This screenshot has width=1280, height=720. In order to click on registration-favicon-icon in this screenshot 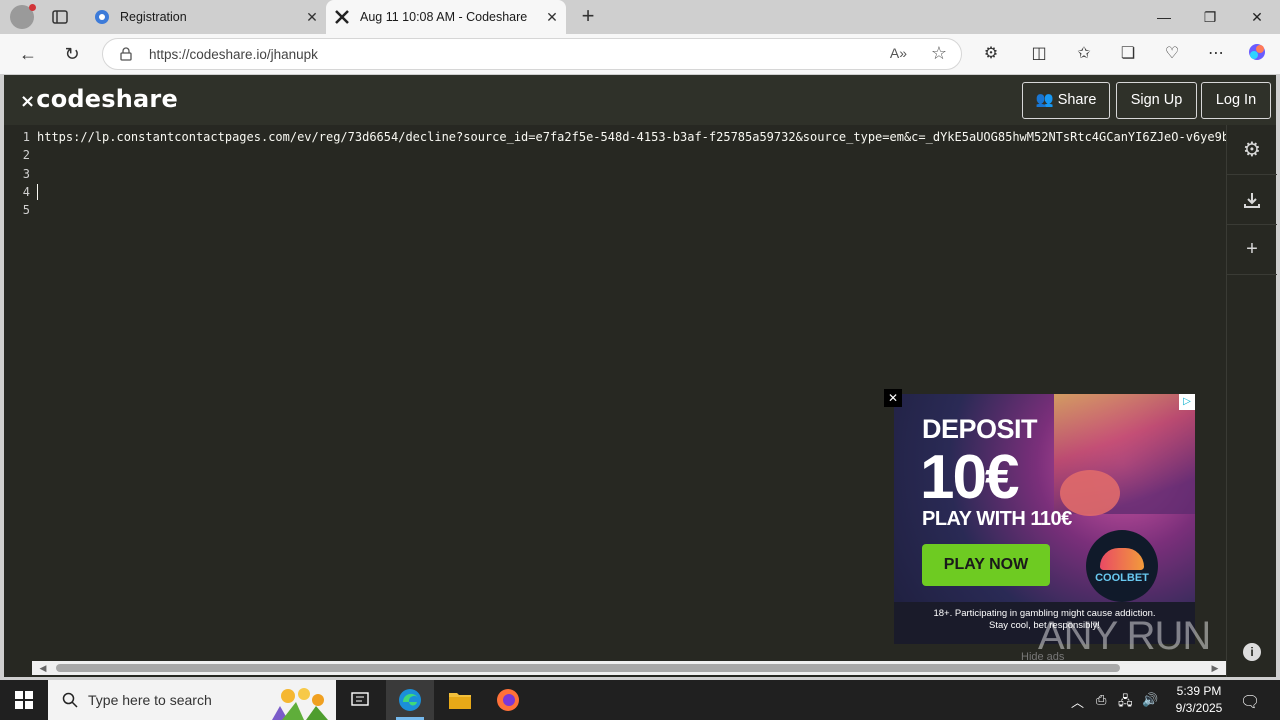, I will do `click(102, 17)`.